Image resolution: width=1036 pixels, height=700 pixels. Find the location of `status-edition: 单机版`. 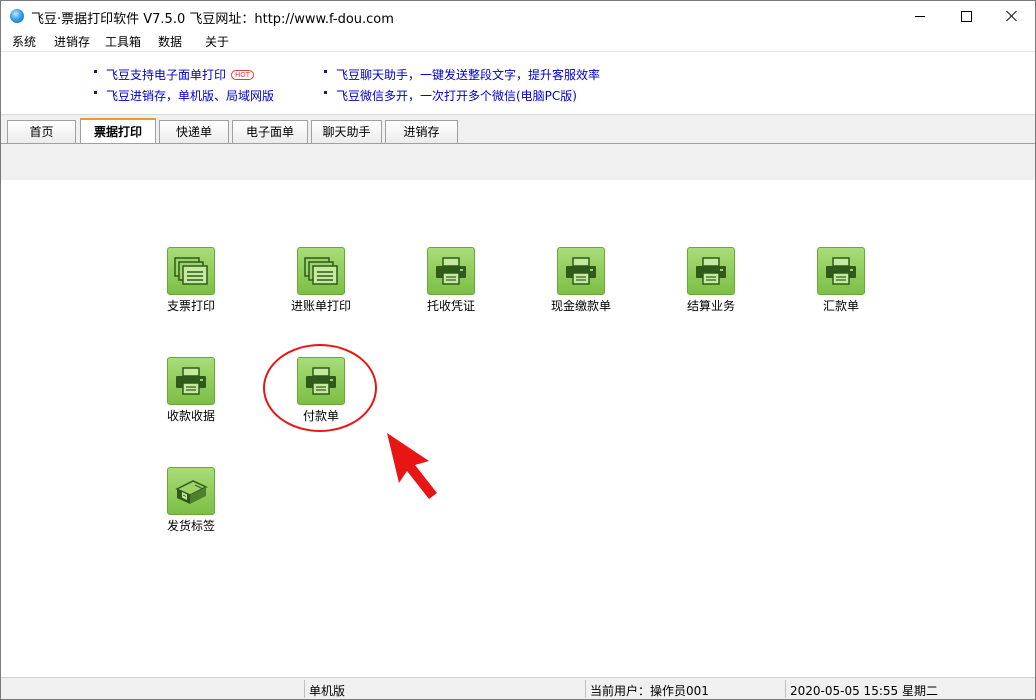

status-edition: 单机版 is located at coordinates (327, 691).